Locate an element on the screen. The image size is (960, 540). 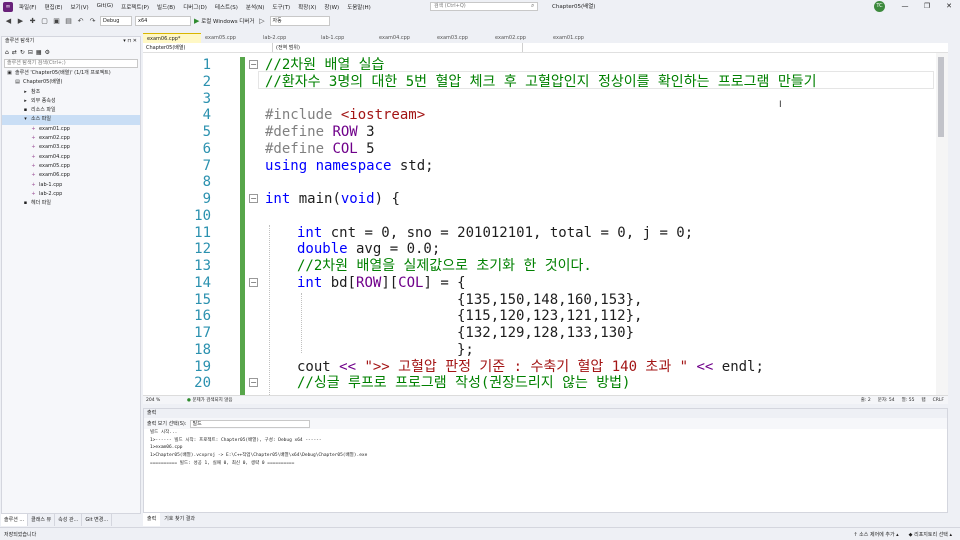
member-dropdown is located at coordinates (733, 47).